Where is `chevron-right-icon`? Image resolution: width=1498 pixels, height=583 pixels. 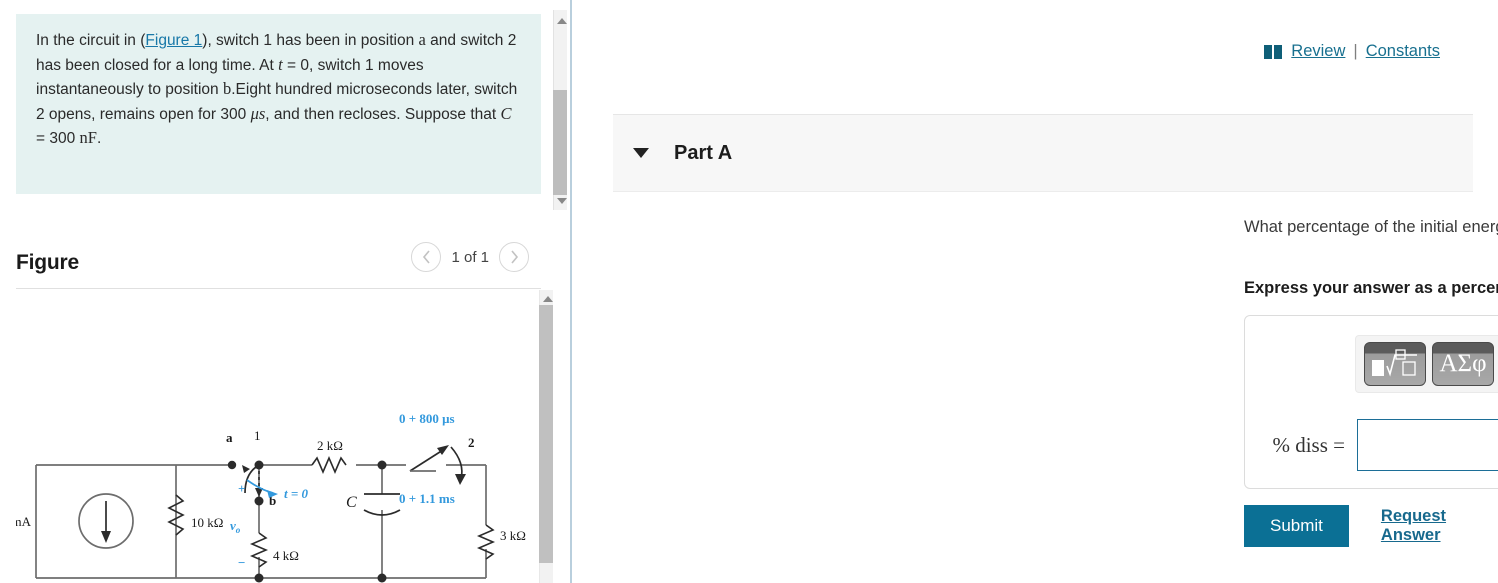
chevron-right-icon is located at coordinates (514, 257).